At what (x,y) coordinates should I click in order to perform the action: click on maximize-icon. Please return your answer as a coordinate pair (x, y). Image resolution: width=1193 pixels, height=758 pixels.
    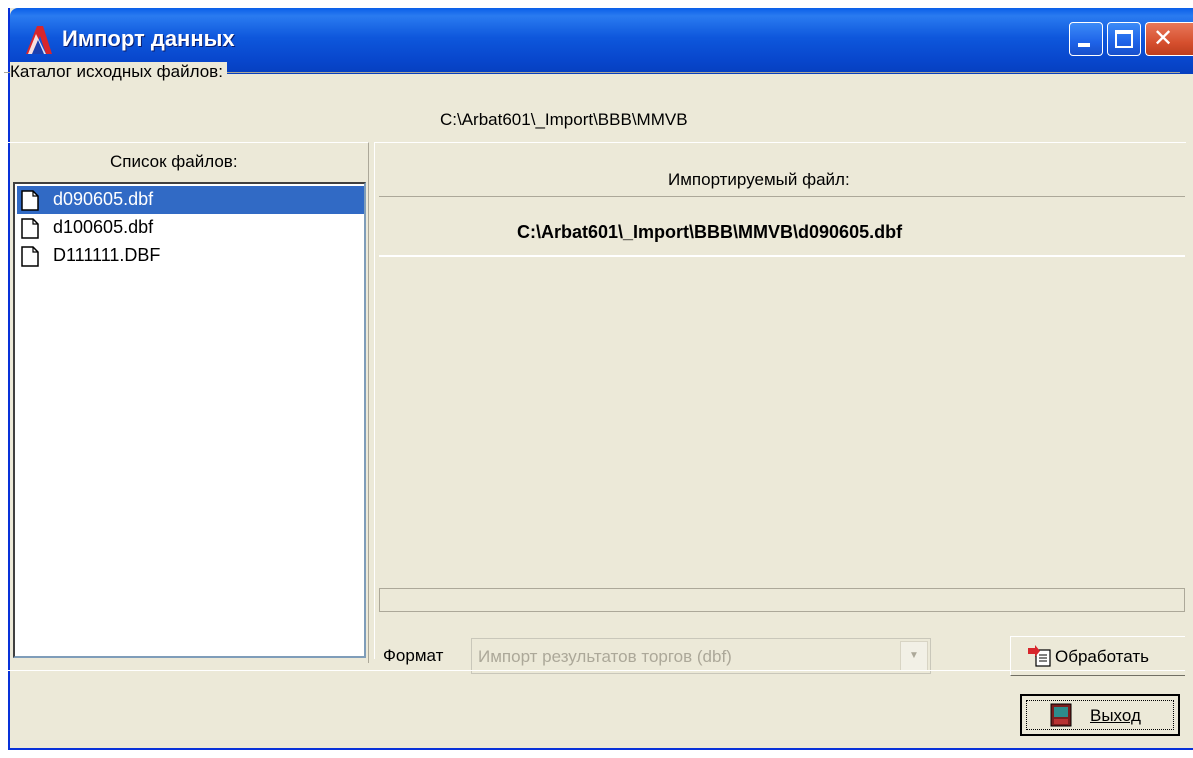
    Looking at the image, I should click on (1124, 39).